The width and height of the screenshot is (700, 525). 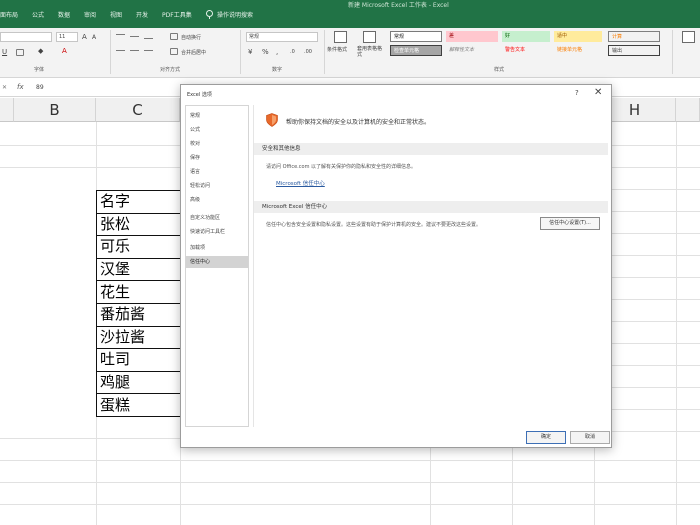 I want to click on align-right-icon, so click(x=148, y=50).